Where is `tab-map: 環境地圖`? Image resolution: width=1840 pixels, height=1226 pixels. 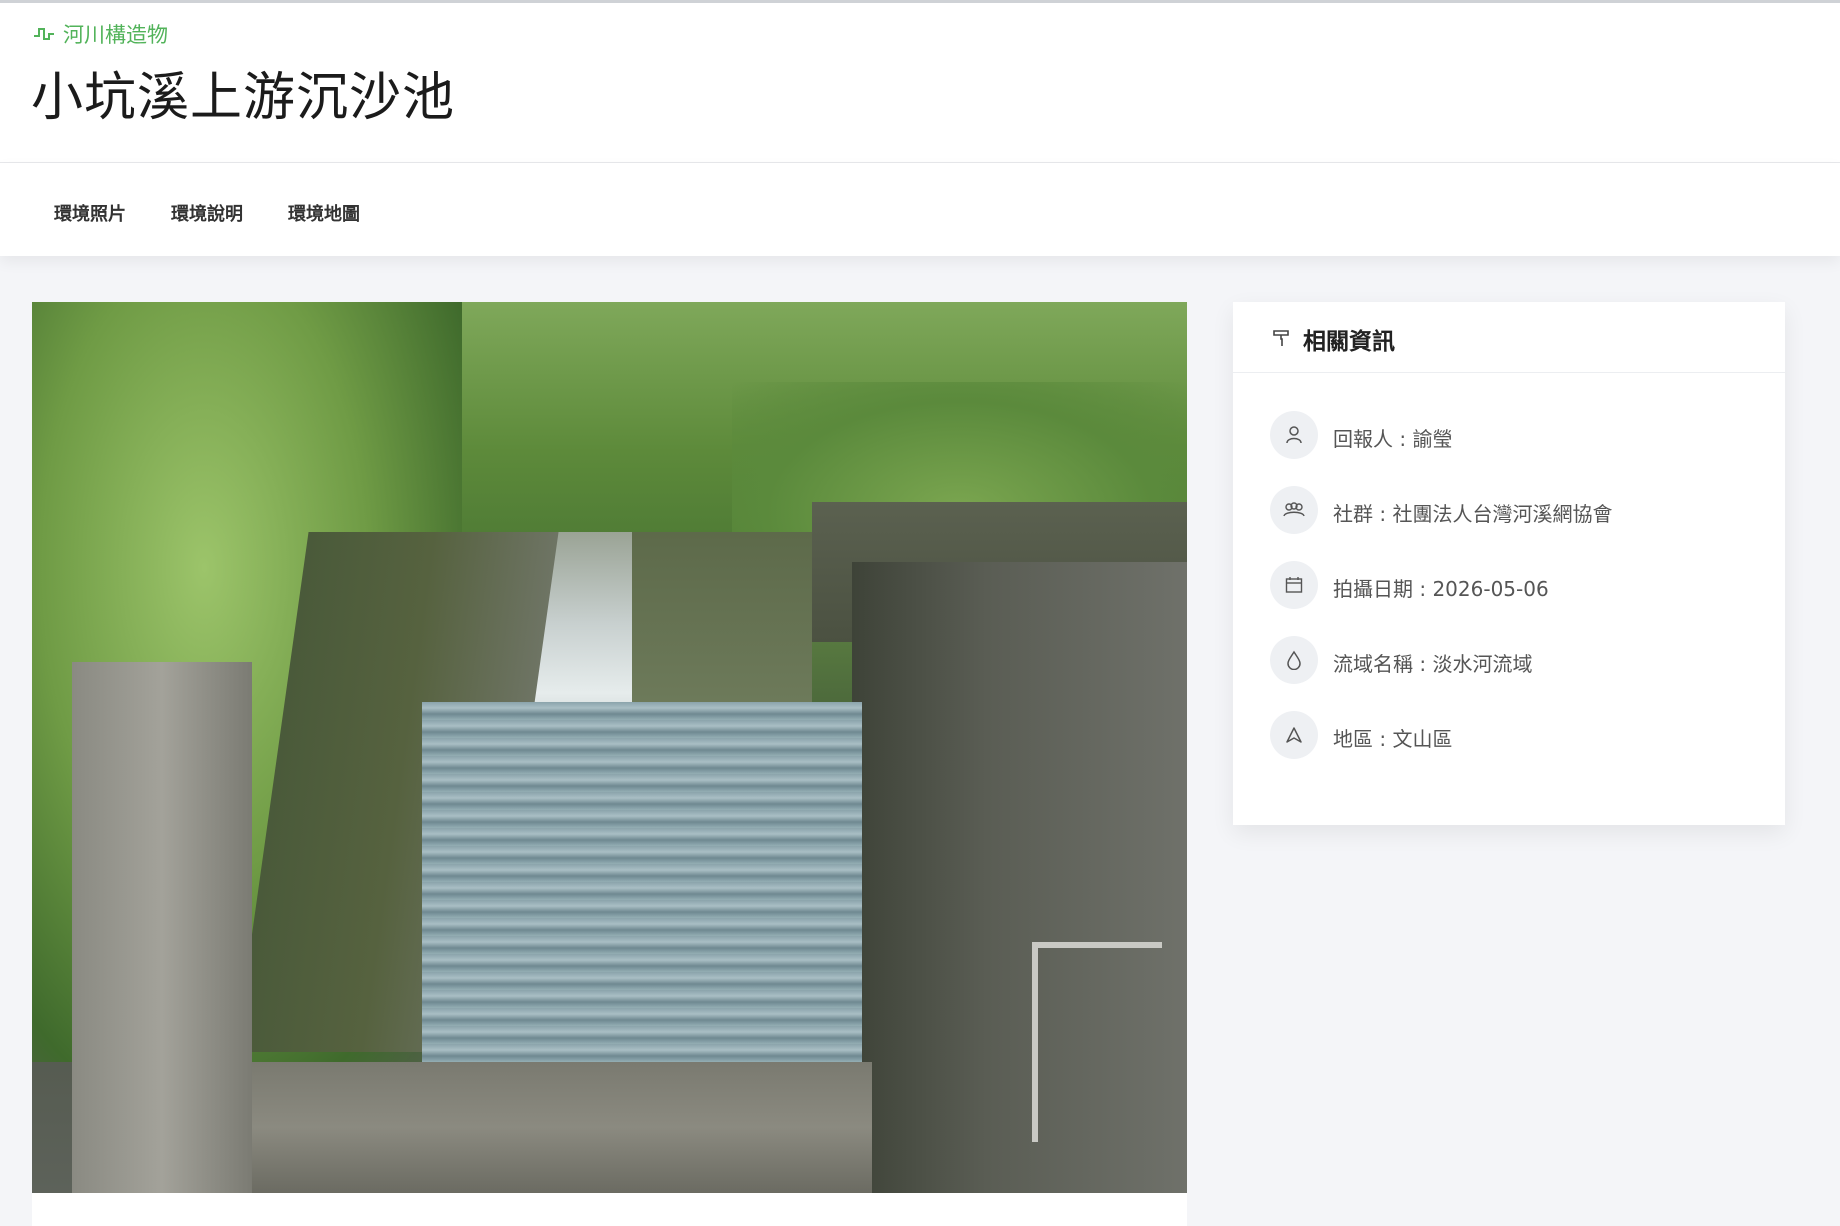
tab-map: 環境地圖 is located at coordinates (324, 213).